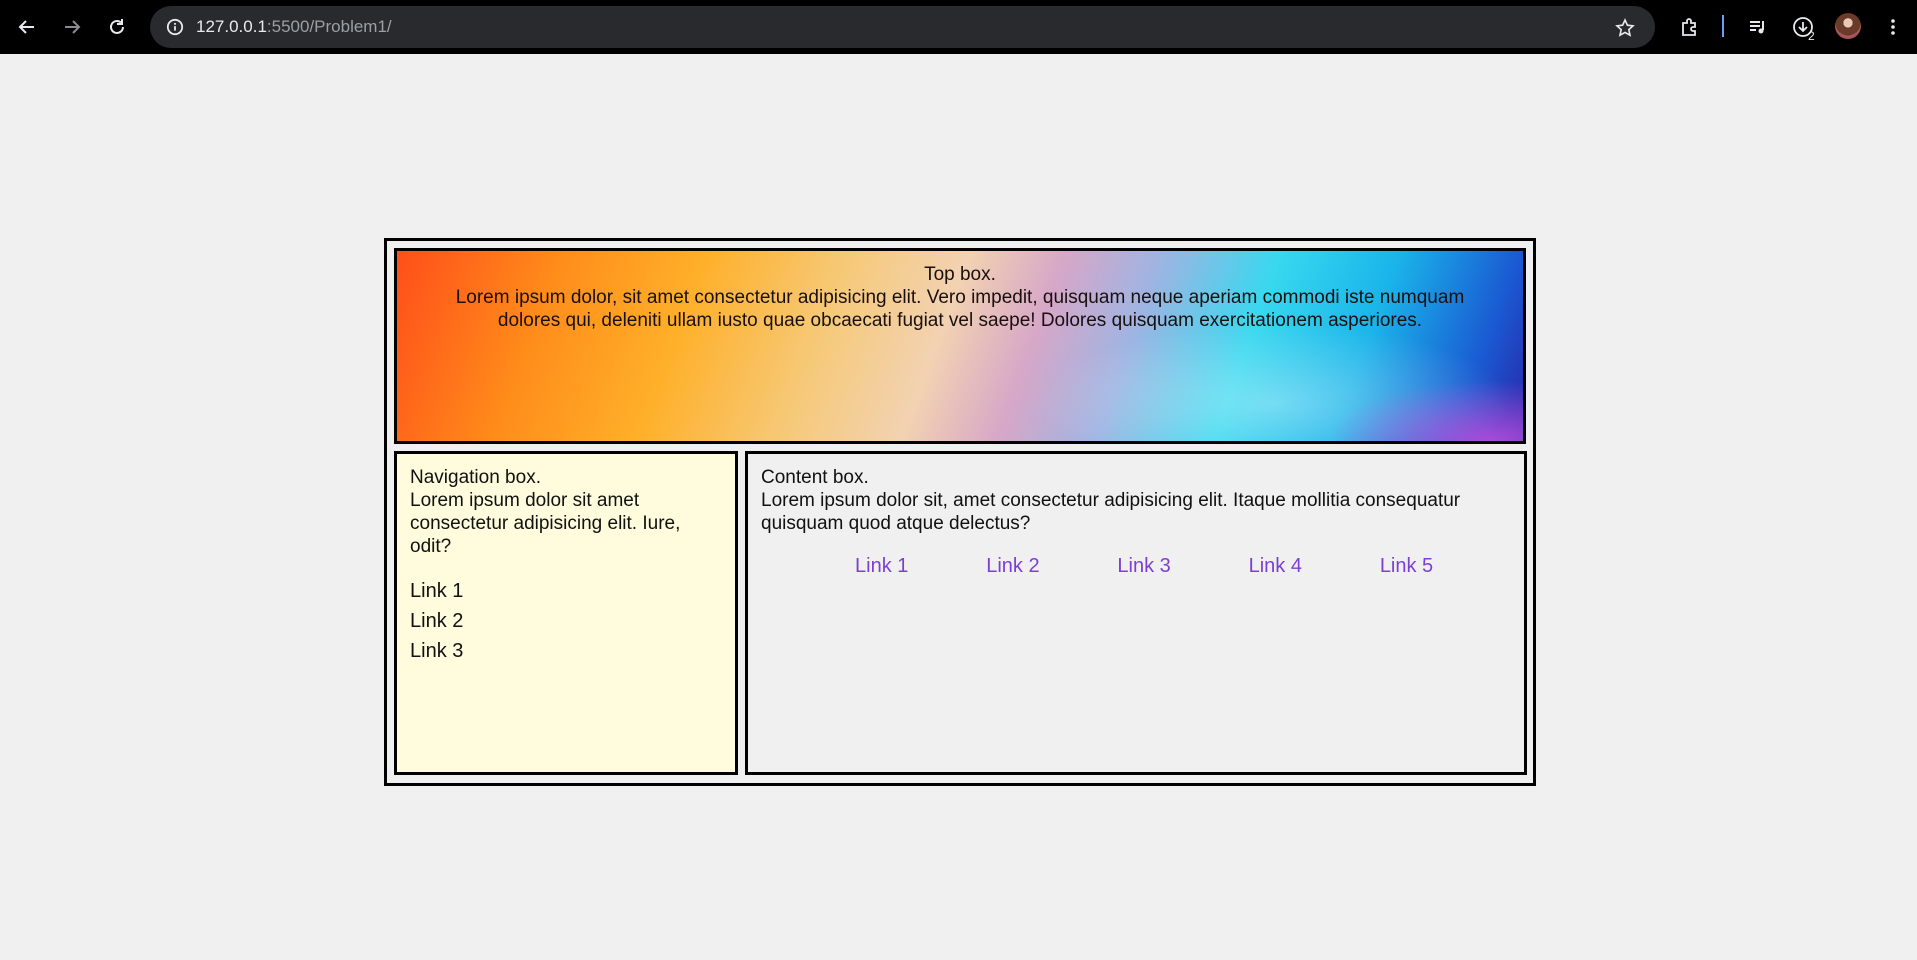 The height and width of the screenshot is (960, 1917). I want to click on content-link-item: Link 4, so click(1314, 566).